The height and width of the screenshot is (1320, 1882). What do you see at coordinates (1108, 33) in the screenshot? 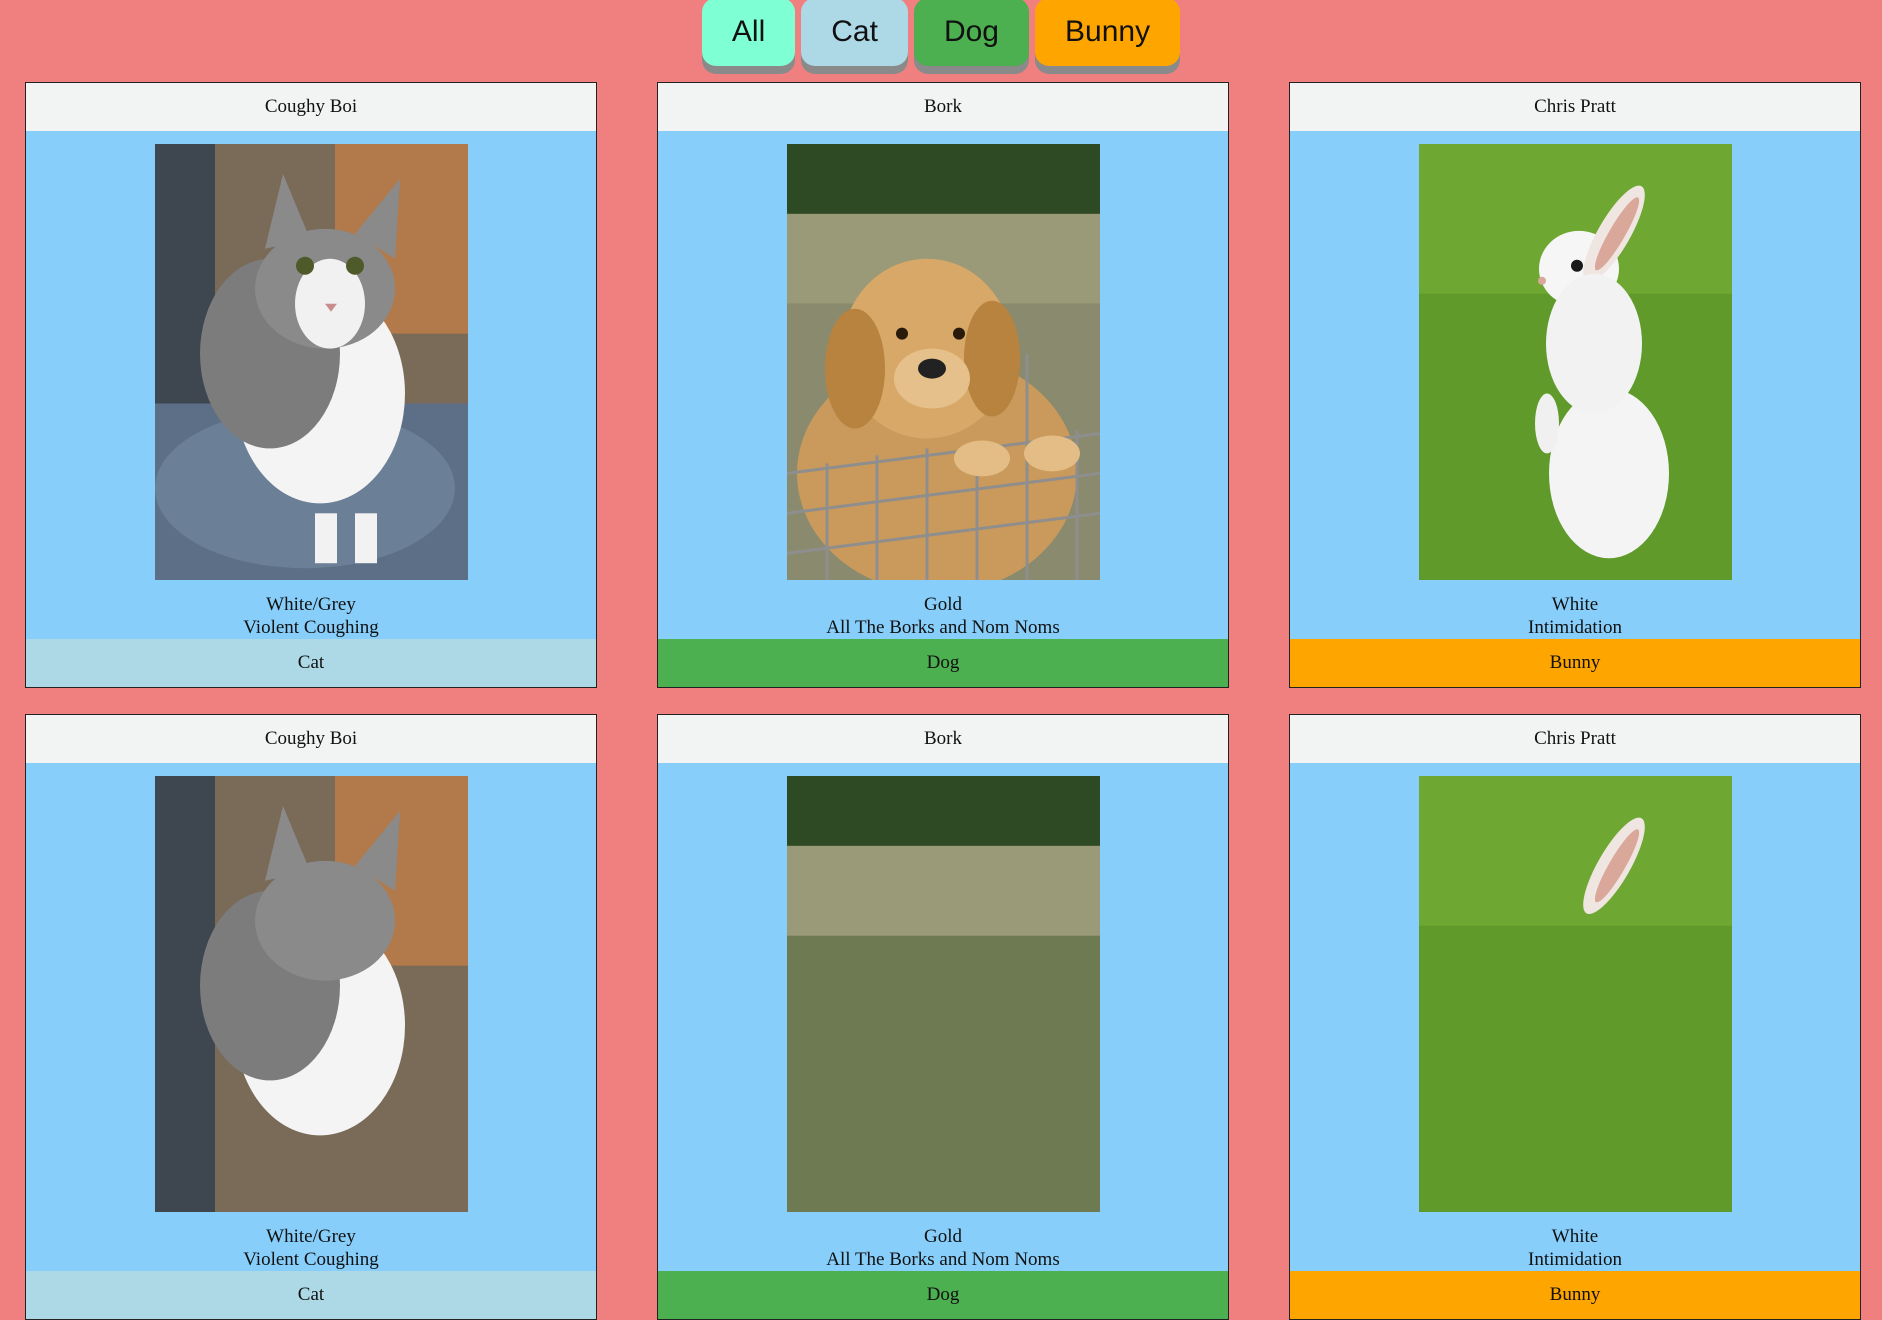
I see `filter-bunny-button: Bunny` at bounding box center [1108, 33].